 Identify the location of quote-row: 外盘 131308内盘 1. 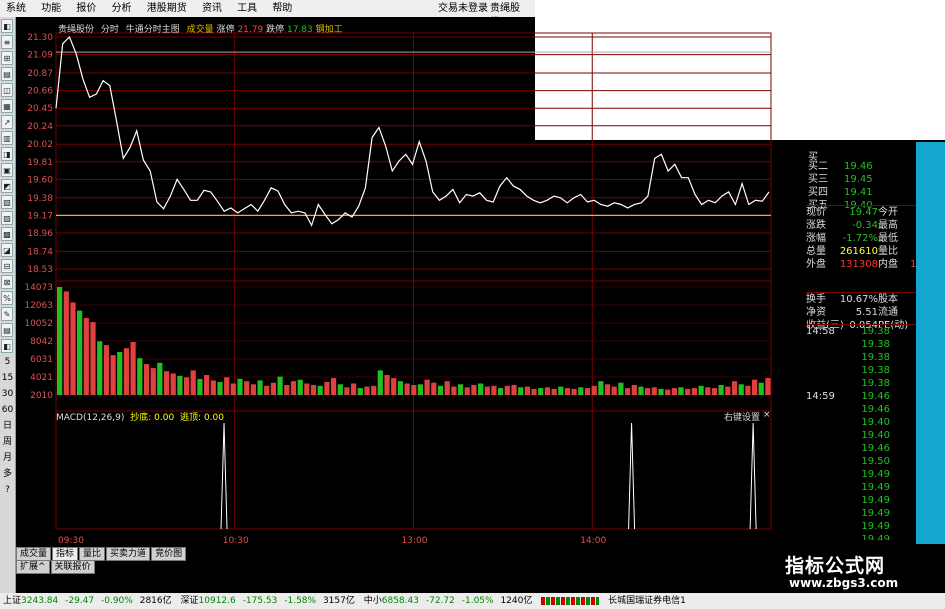
(861, 264).